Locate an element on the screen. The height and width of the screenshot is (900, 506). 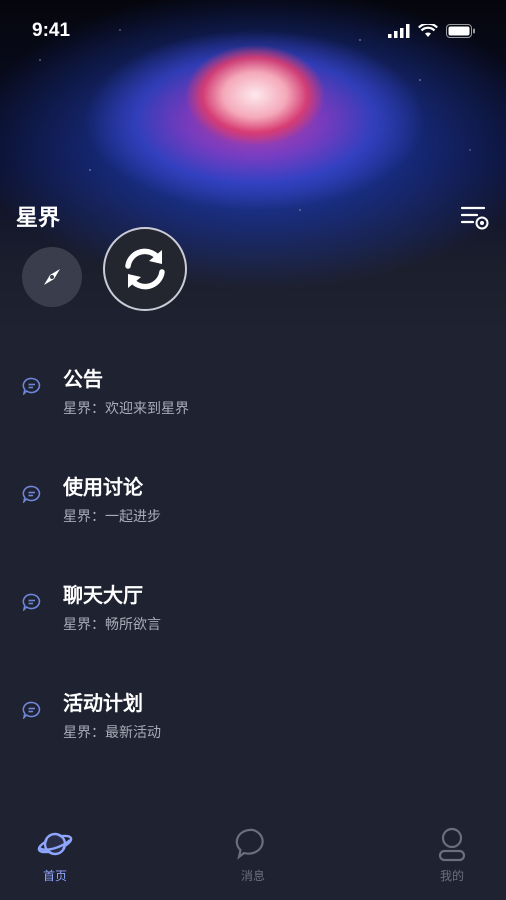
bottom-tab-bar: 首页 消息 我的 is located at coordinates (253, 860).